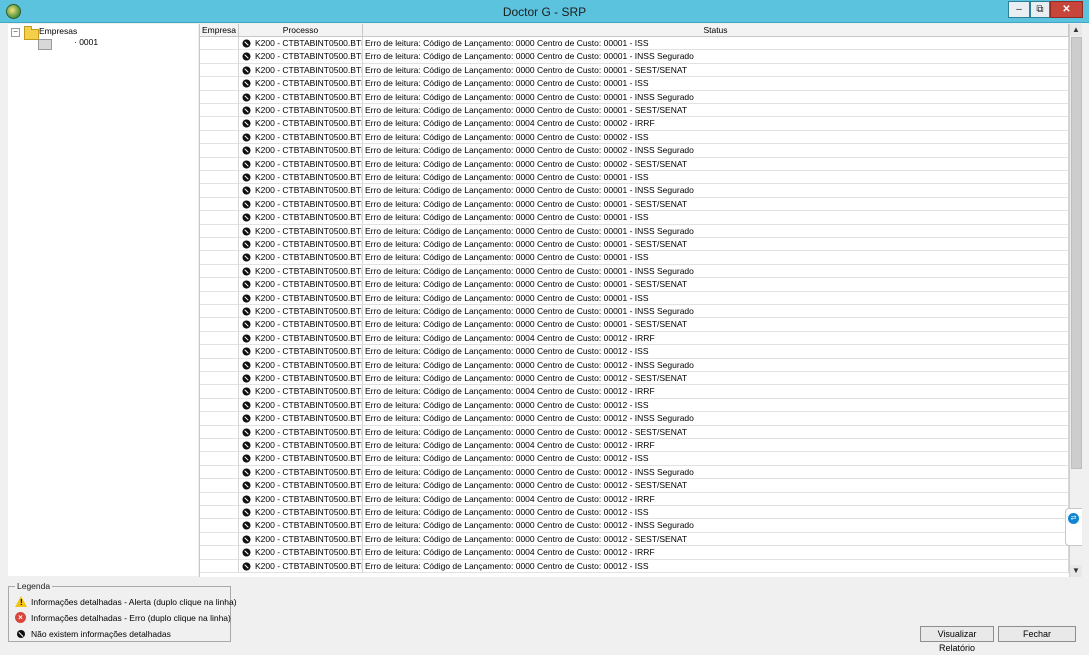 The image size is (1089, 655). Describe the element at coordinates (45, 44) in the screenshot. I see `company-icon` at that location.